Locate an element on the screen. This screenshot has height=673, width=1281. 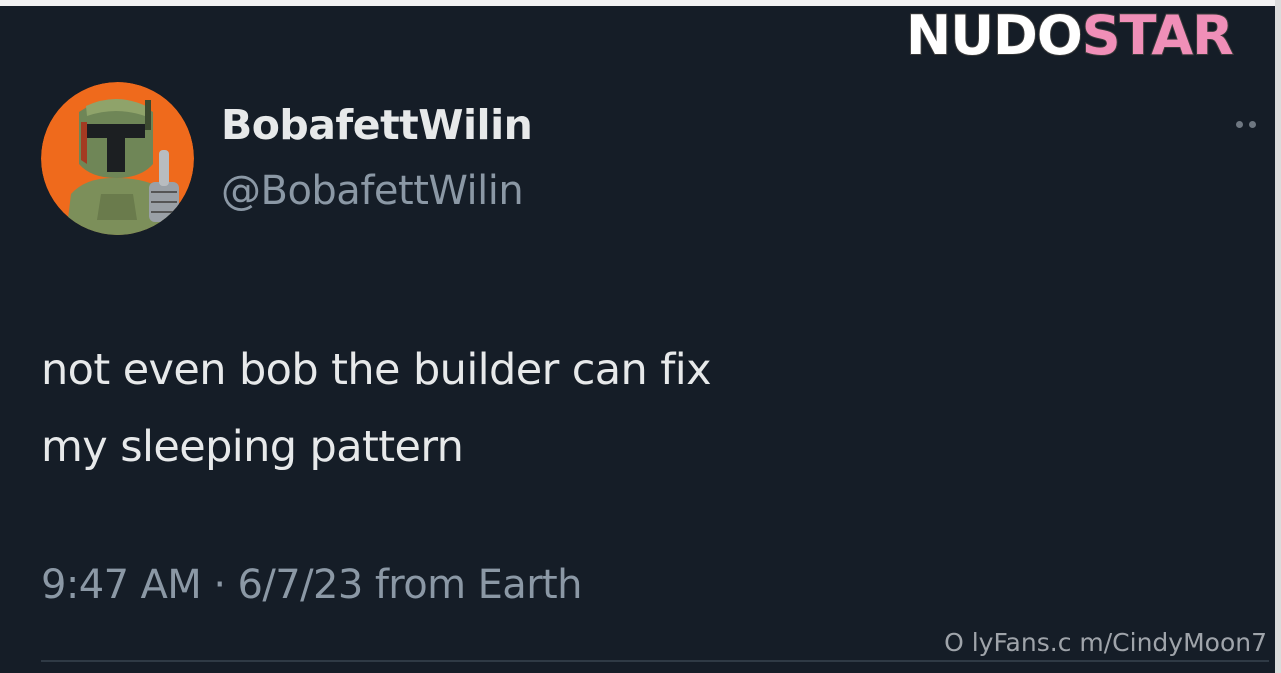
user-handle: @BobafettWilin is located at coordinates (372, 191).